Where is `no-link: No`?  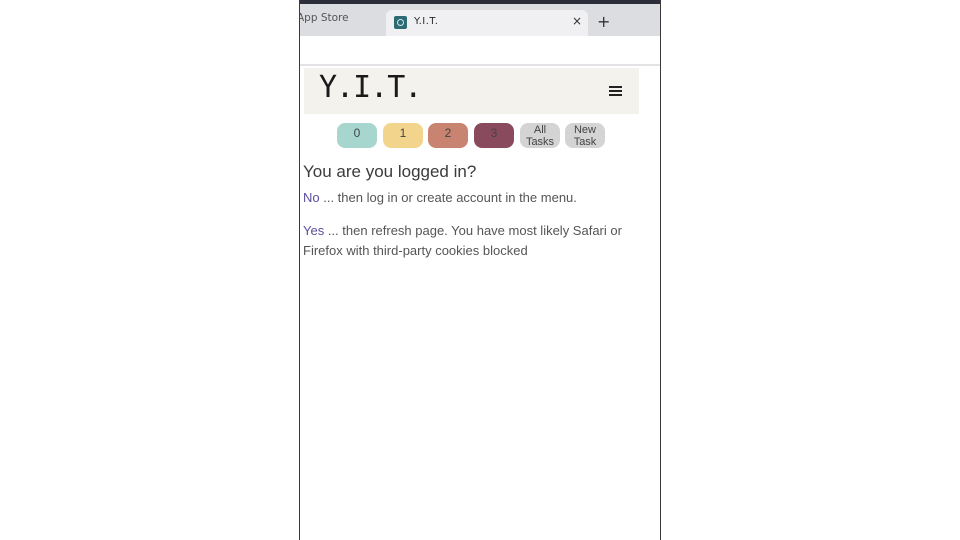
no-link: No is located at coordinates (311, 197).